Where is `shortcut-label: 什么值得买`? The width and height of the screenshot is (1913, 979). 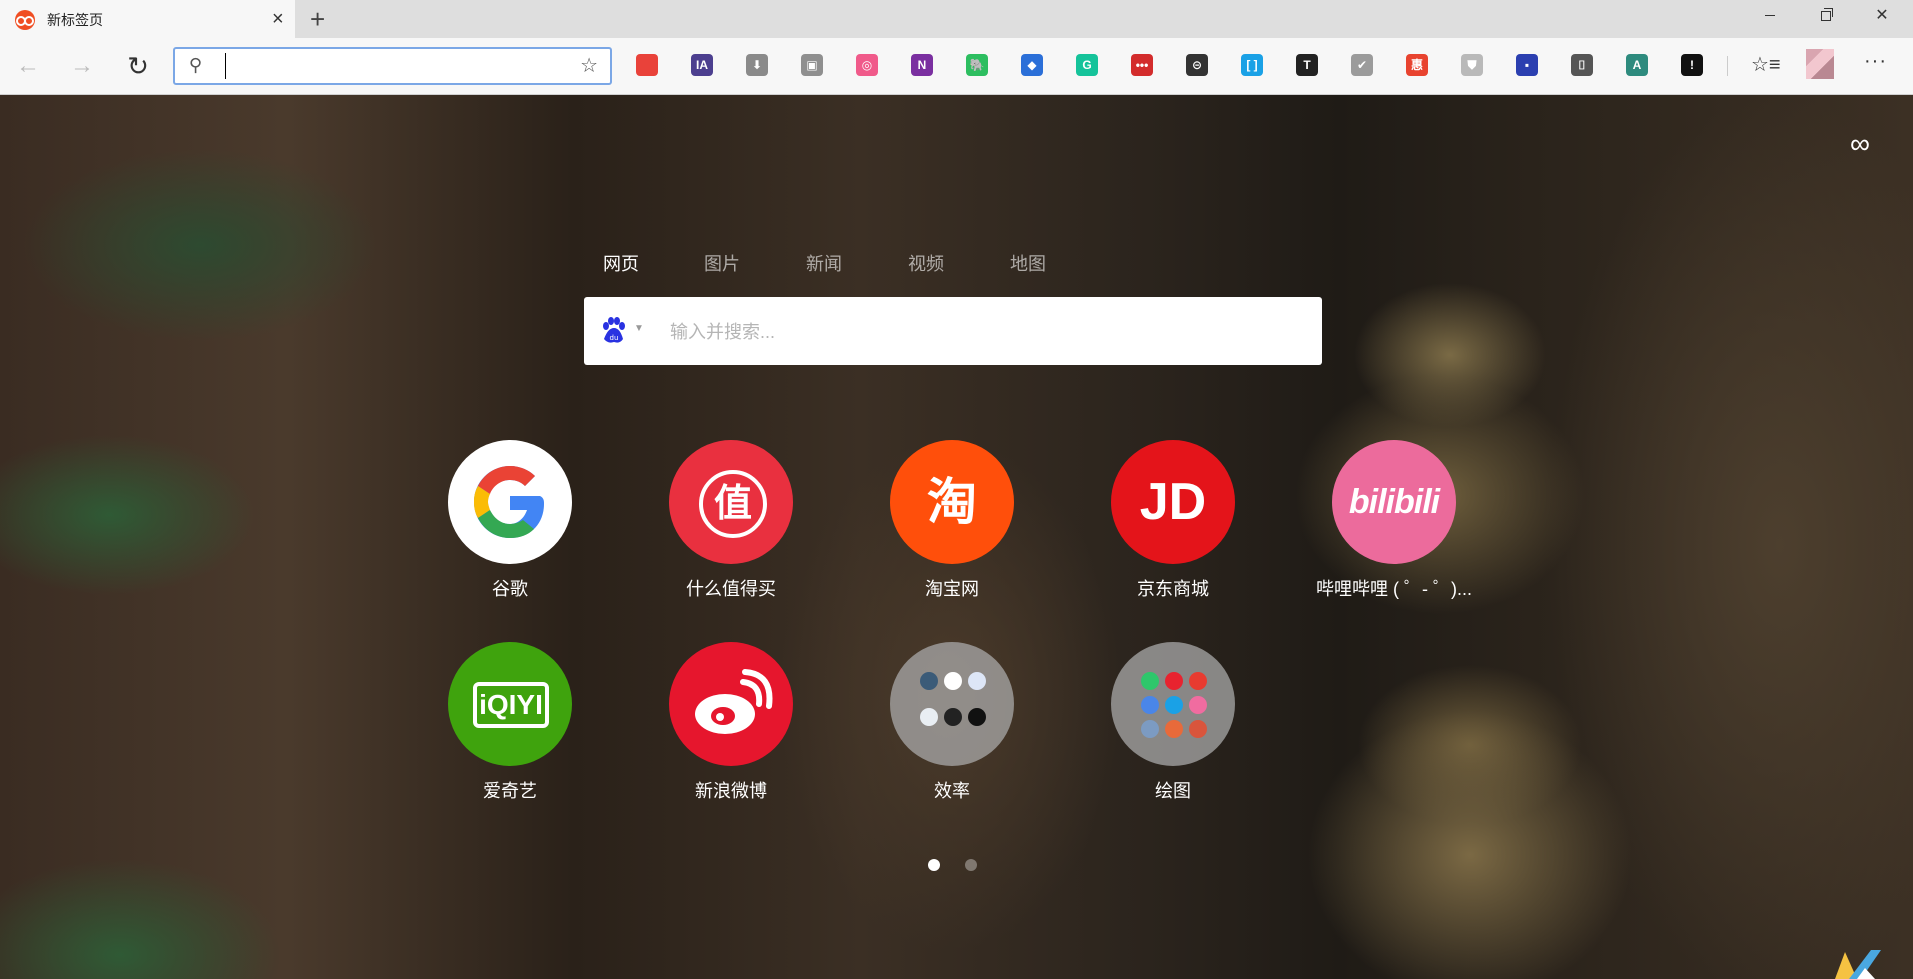 shortcut-label: 什么值得买 is located at coordinates (731, 589).